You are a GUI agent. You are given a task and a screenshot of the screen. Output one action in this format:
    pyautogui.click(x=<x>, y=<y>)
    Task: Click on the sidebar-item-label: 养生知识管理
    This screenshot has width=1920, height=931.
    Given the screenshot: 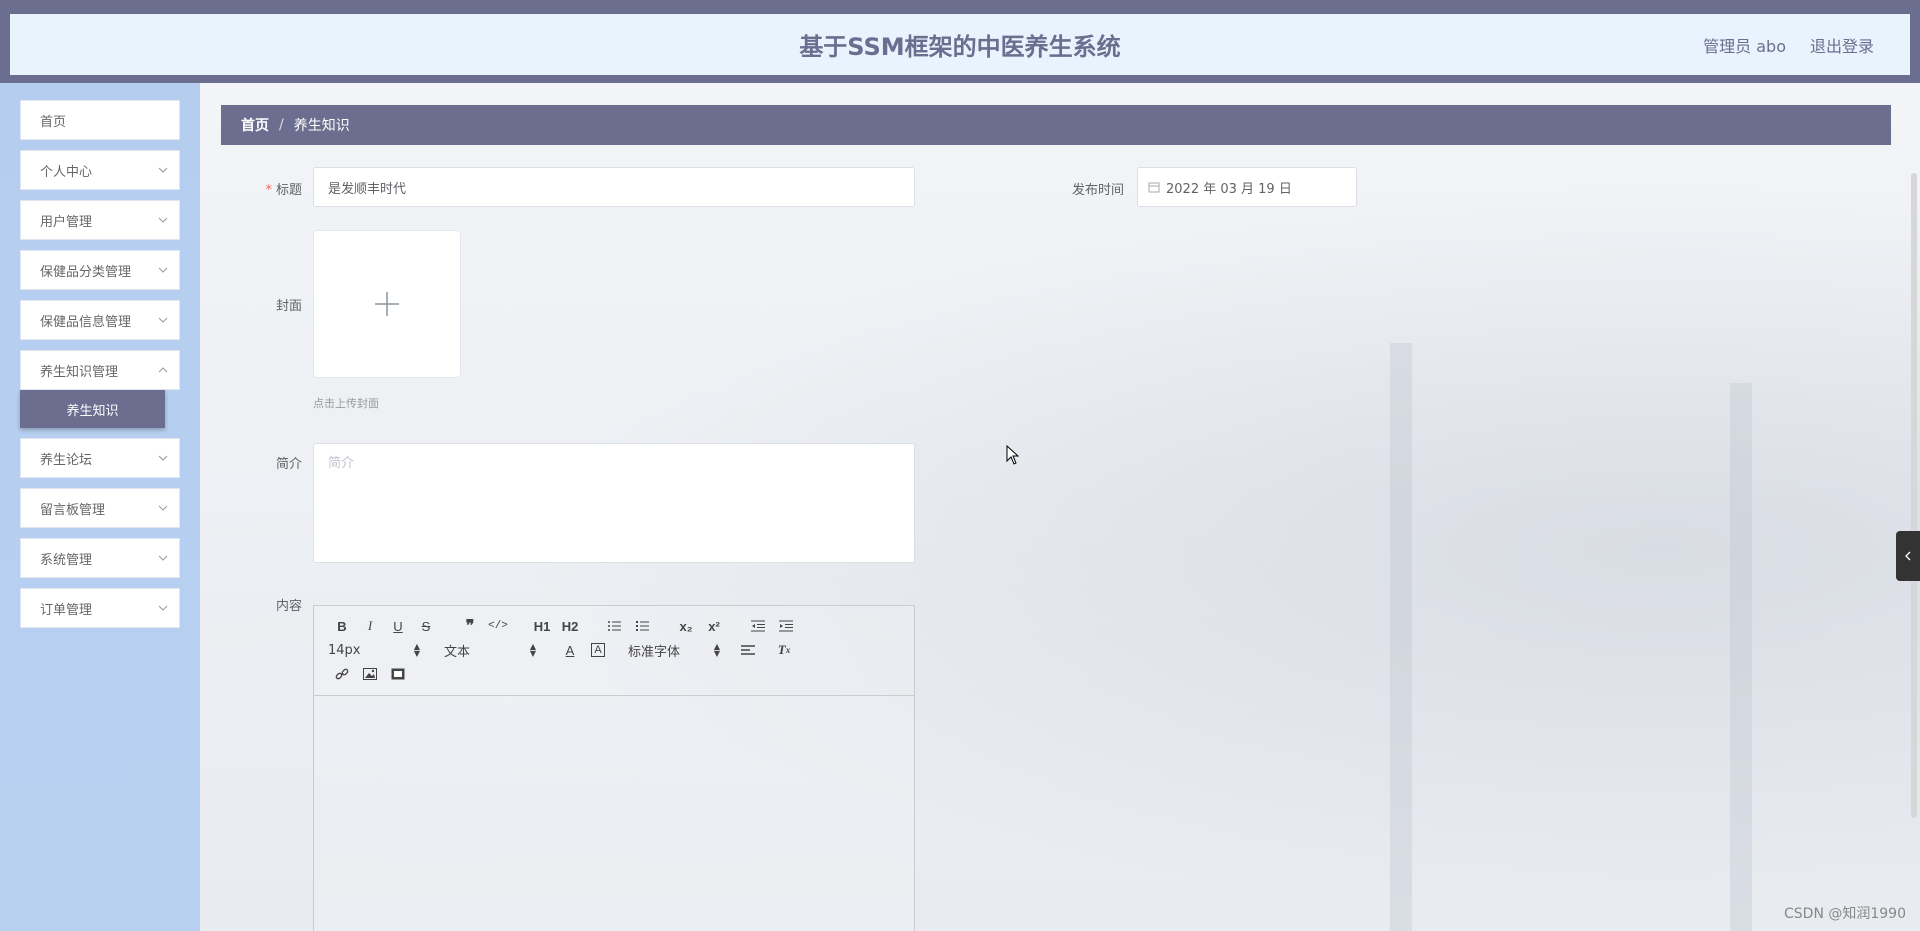 What is the action you would take?
    pyautogui.click(x=79, y=372)
    